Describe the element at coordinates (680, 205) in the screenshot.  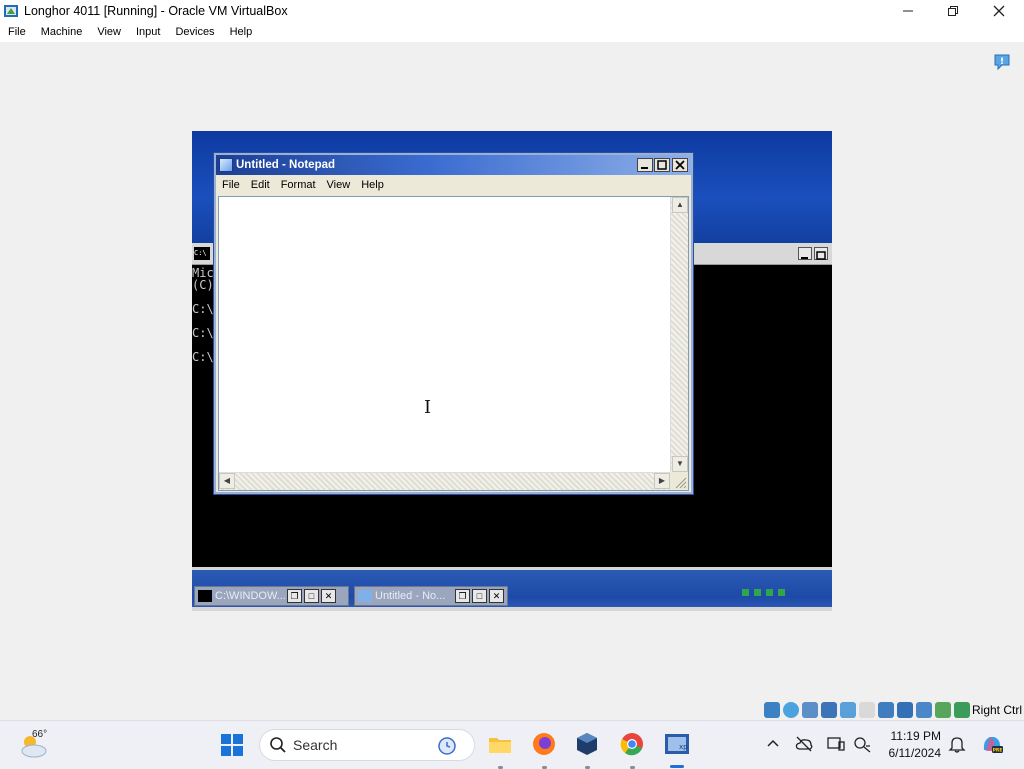
I see `scroll-up-button: ▲` at that location.